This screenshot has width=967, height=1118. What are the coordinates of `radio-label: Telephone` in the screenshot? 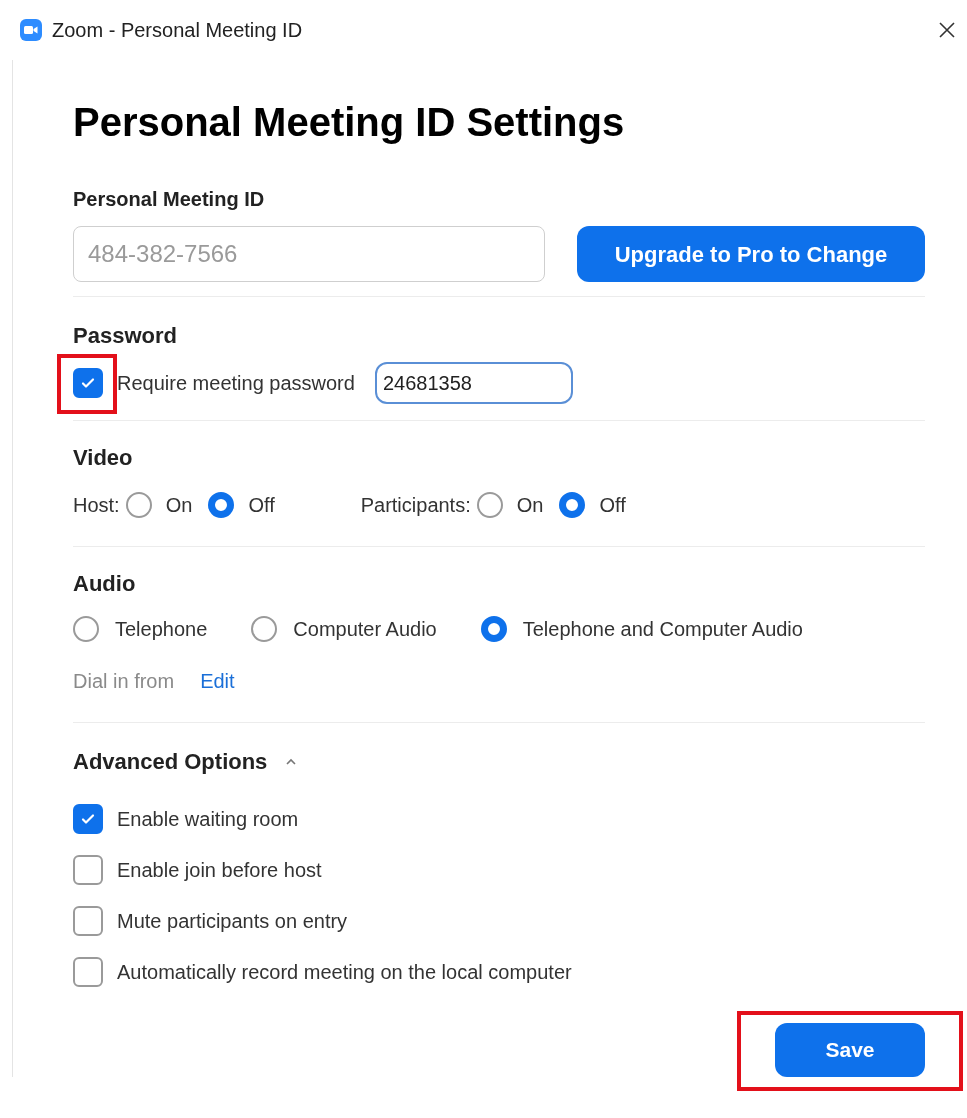 It's located at (161, 629).